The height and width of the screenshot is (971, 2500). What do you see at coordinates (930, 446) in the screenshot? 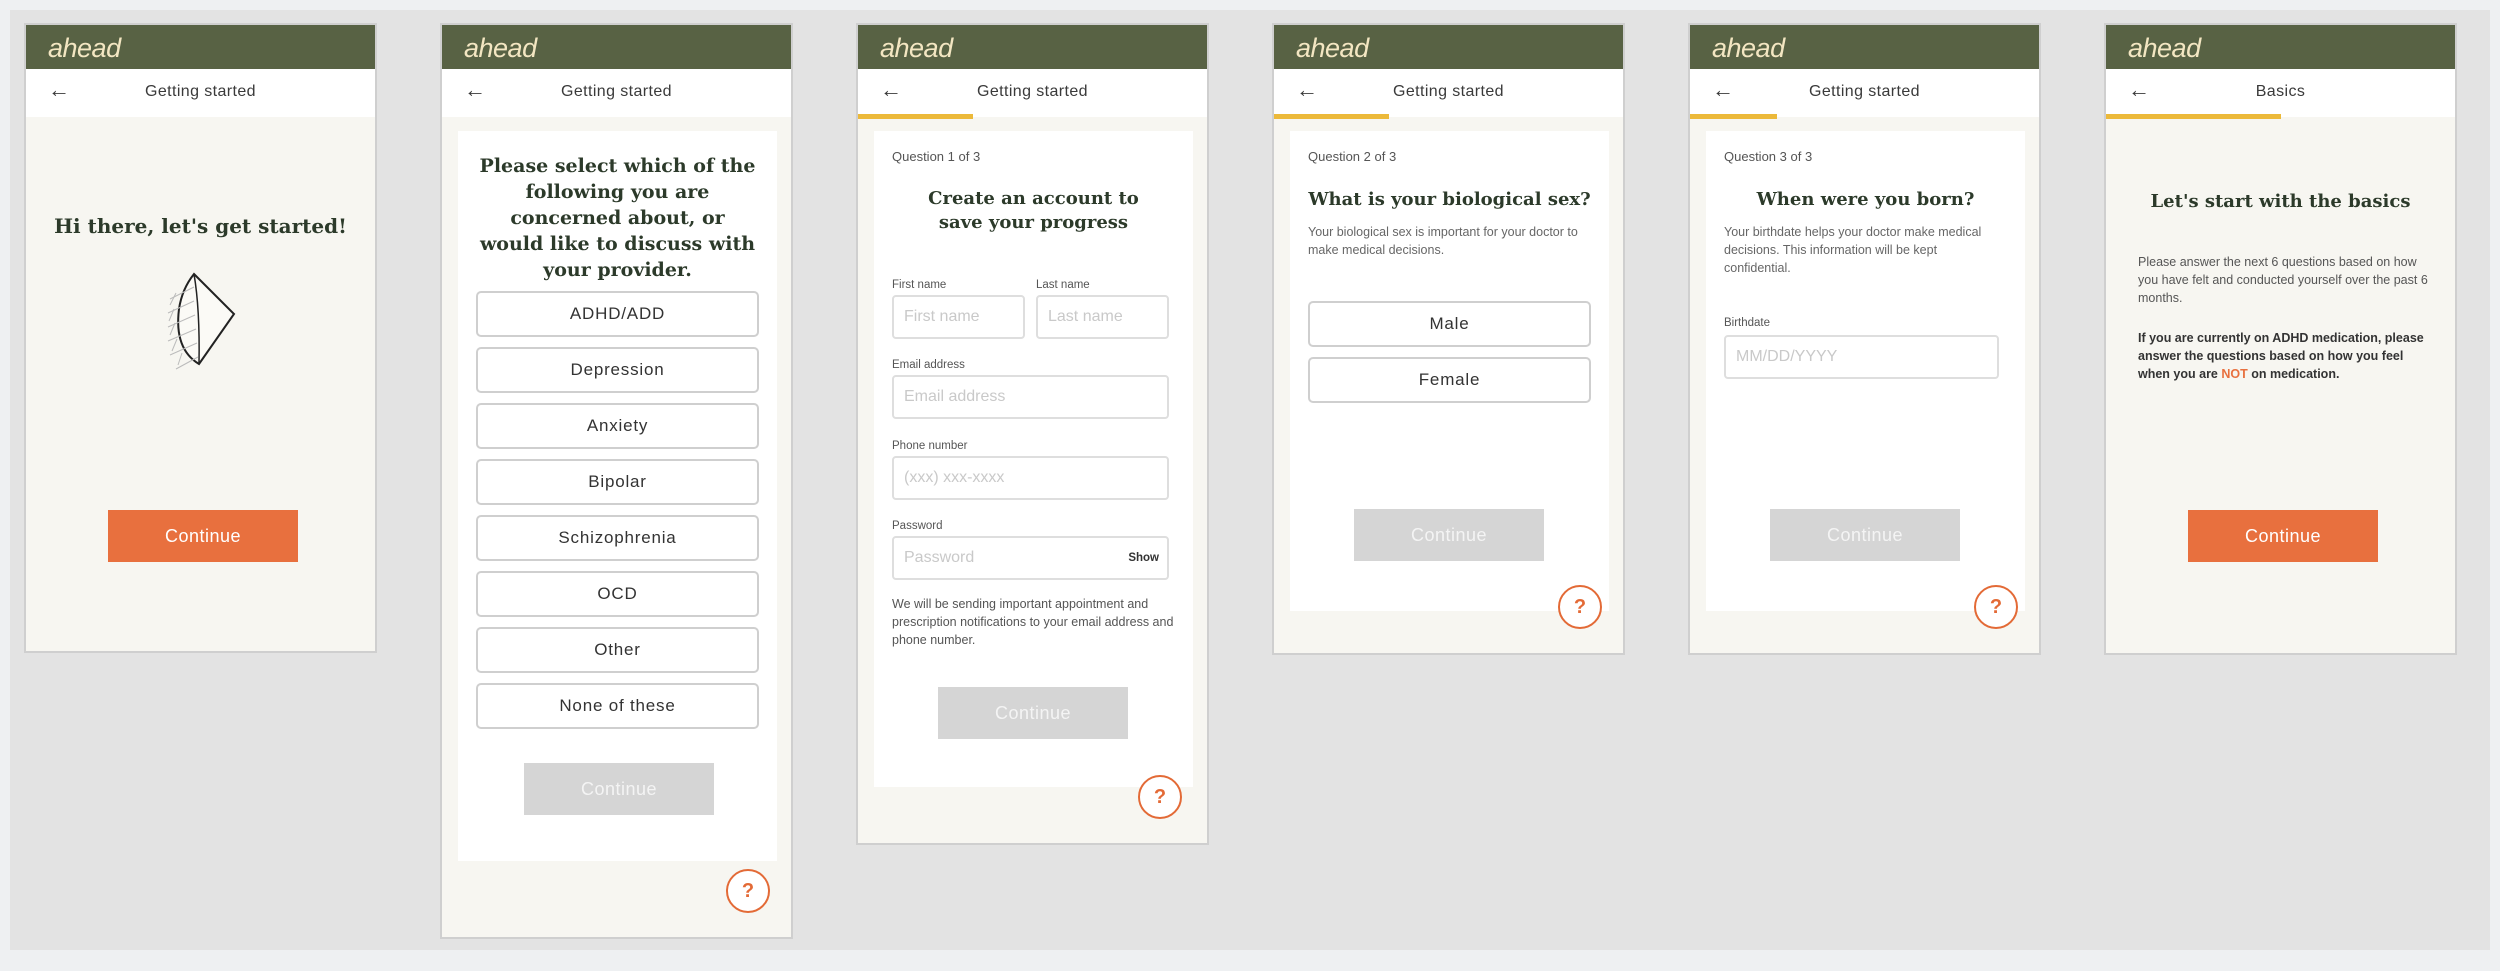
I see `phone-label: Phone number` at bounding box center [930, 446].